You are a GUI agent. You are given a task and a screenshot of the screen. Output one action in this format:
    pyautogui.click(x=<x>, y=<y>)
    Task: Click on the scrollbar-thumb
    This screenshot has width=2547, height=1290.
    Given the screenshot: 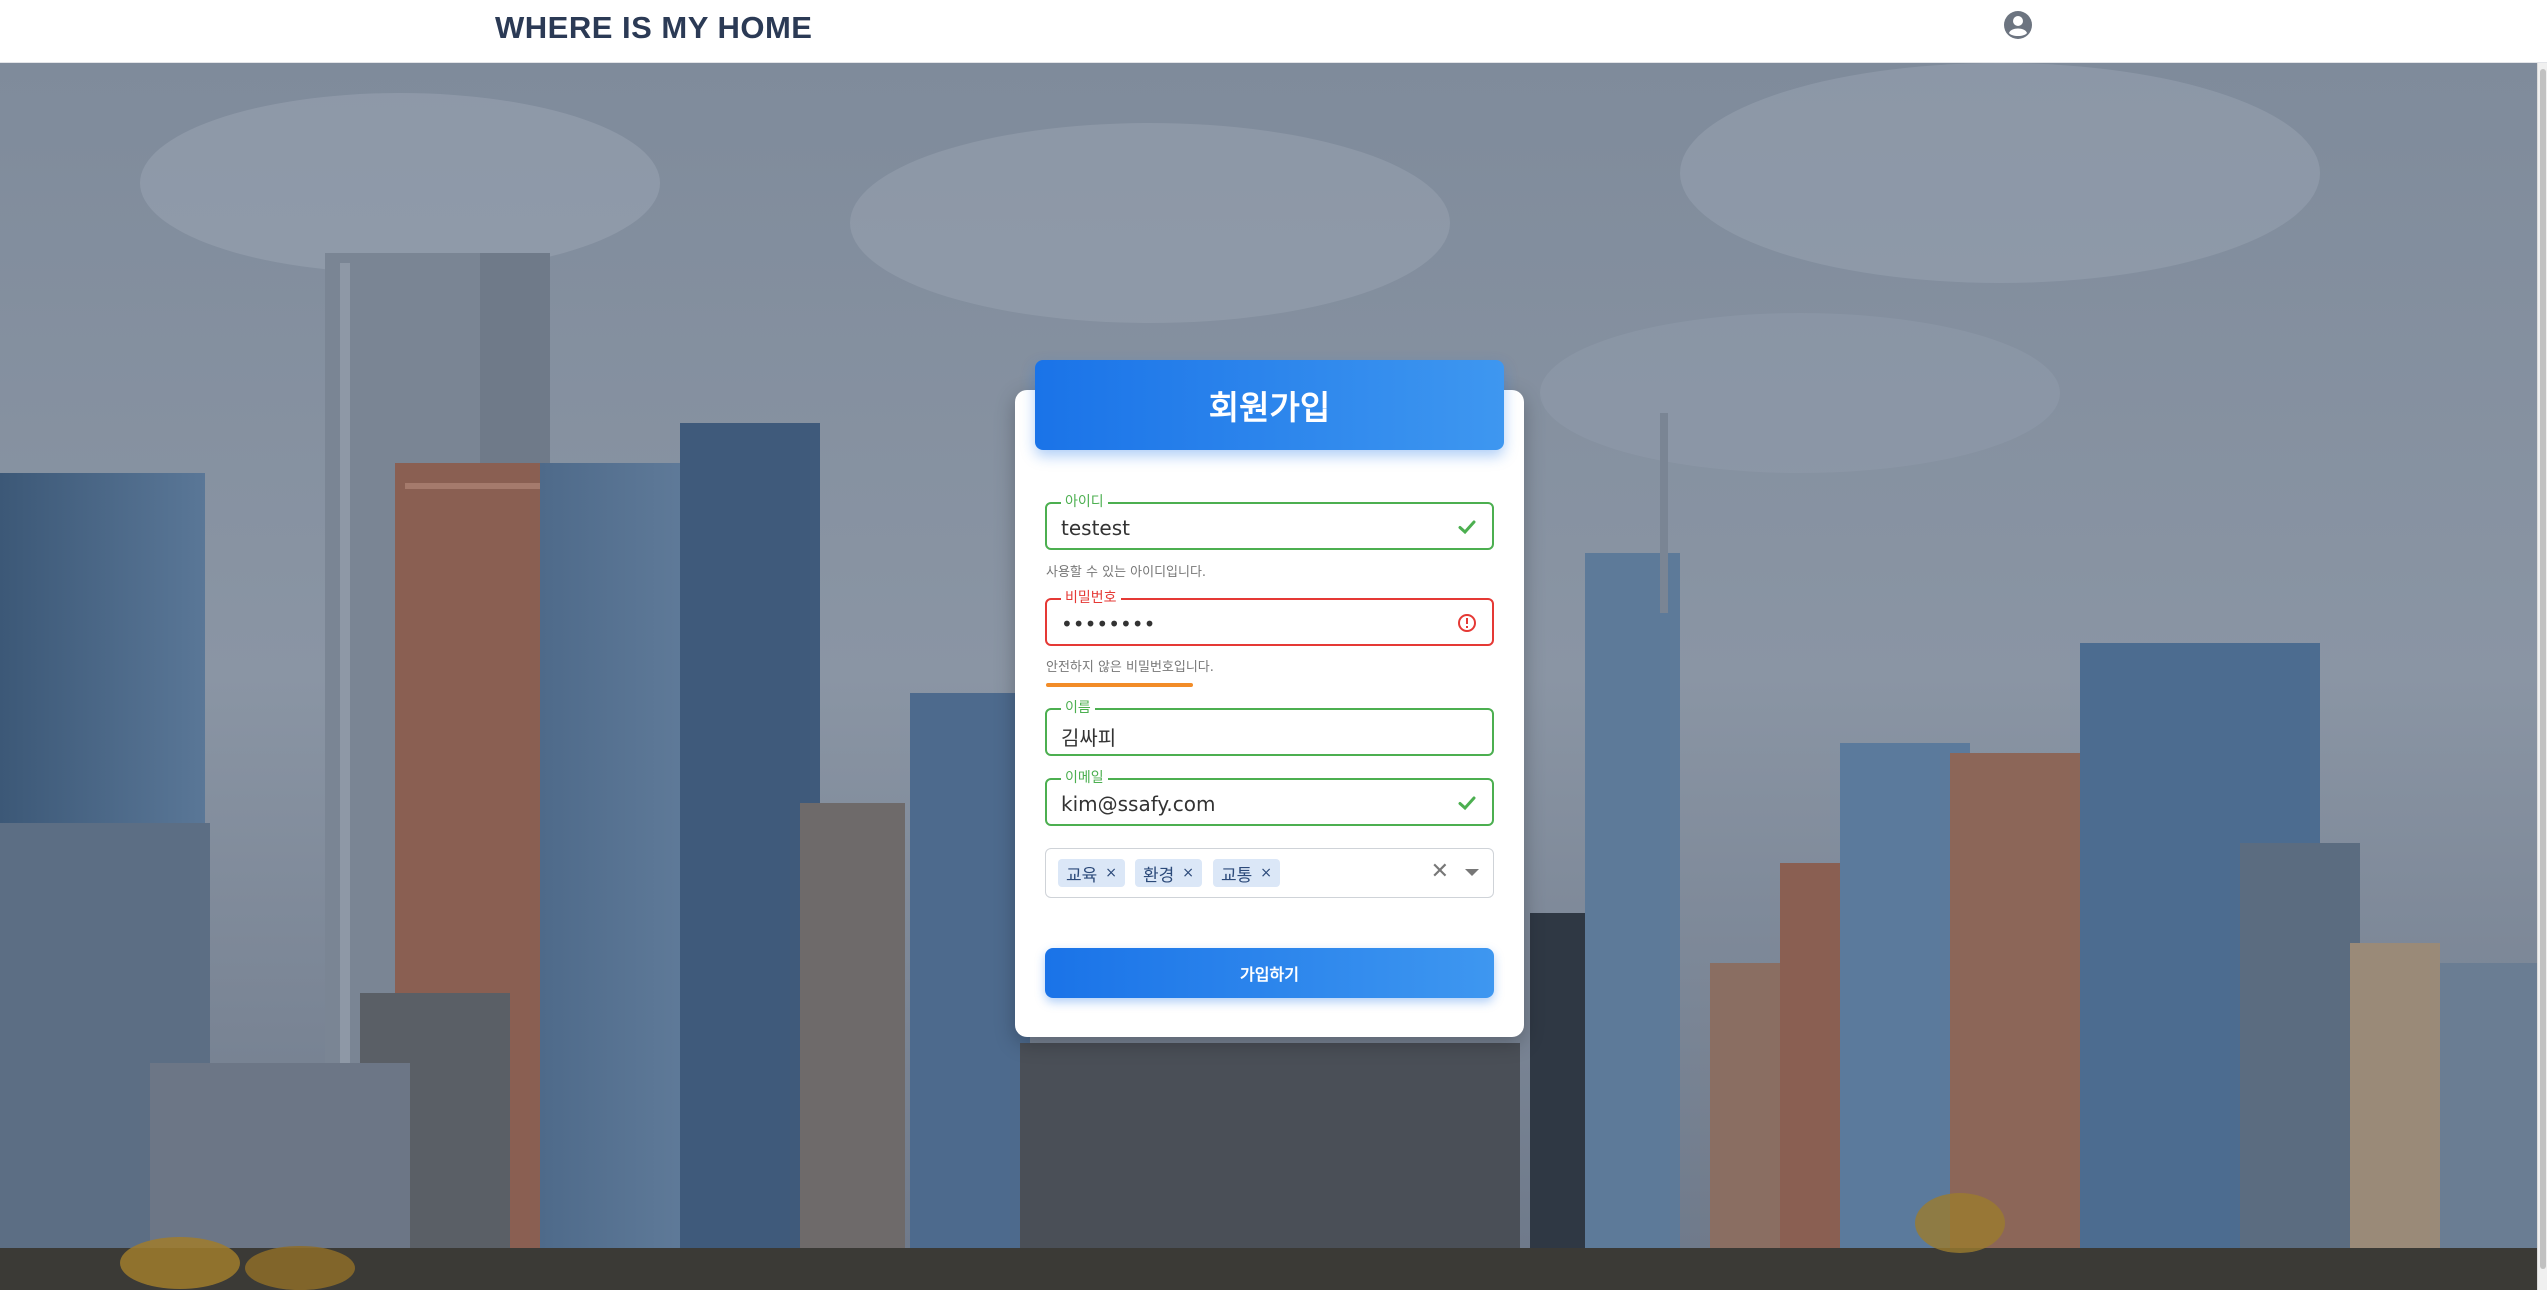 What is the action you would take?
    pyautogui.click(x=2543, y=669)
    